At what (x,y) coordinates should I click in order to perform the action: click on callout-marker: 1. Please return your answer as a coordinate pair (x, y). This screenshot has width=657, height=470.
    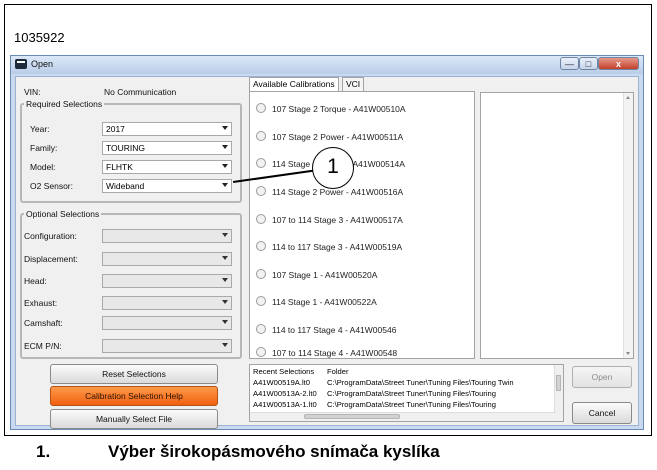
    Looking at the image, I should click on (333, 168).